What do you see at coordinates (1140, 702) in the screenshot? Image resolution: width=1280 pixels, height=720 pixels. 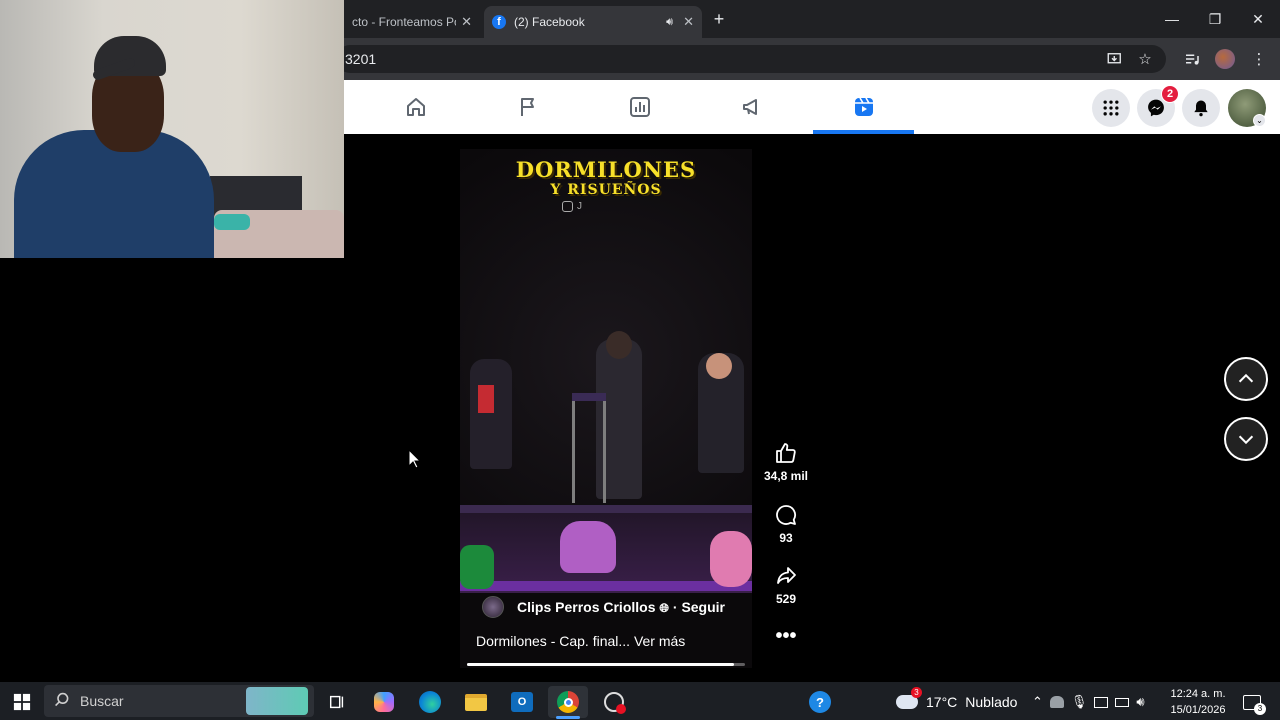 I see `volume-icon: 🔊︎` at bounding box center [1140, 702].